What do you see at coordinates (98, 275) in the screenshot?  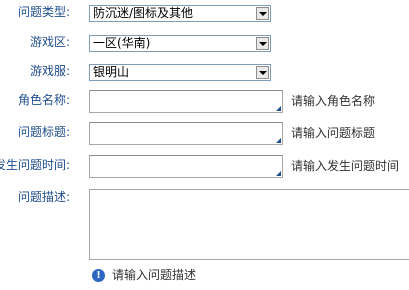 I see `info-icon: !` at bounding box center [98, 275].